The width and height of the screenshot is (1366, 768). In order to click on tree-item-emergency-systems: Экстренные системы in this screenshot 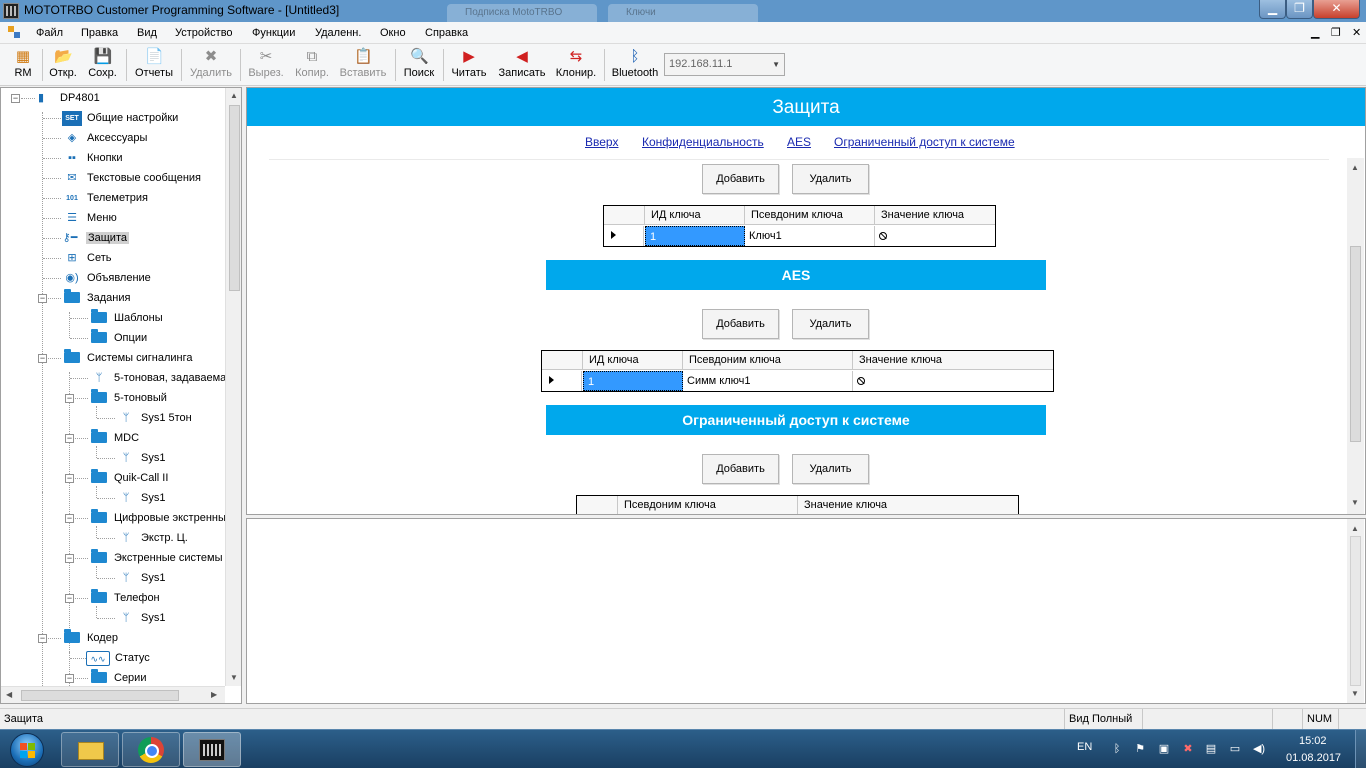, I will do `click(159, 558)`.